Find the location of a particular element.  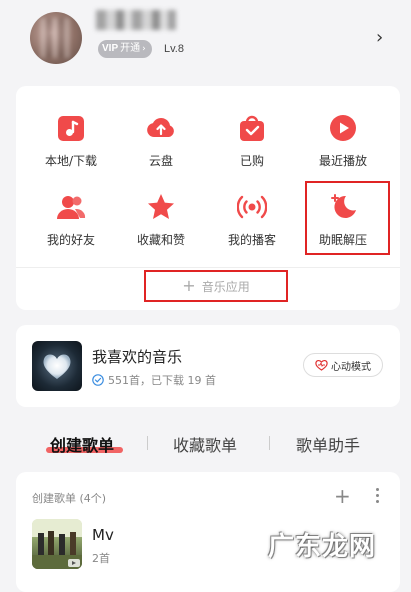

grid-item-purchased: 已购 is located at coordinates (252, 148).